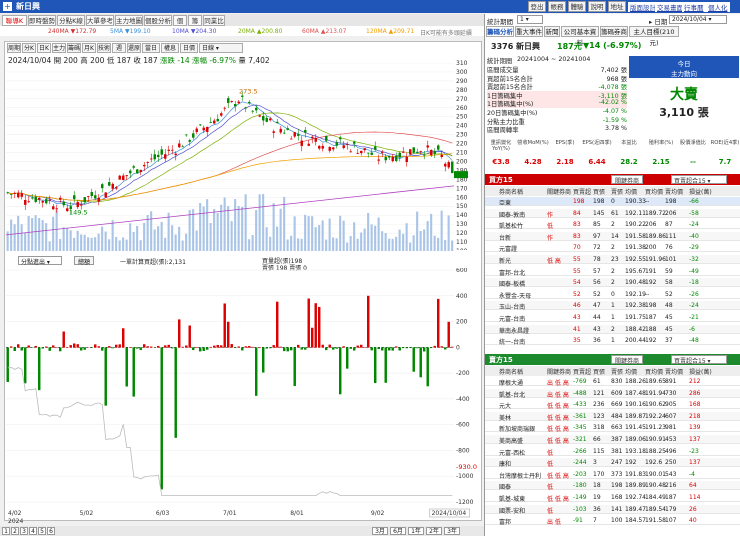  Describe the element at coordinates (89, 48) in the screenshot. I see `ctab-5: 月K` at that location.